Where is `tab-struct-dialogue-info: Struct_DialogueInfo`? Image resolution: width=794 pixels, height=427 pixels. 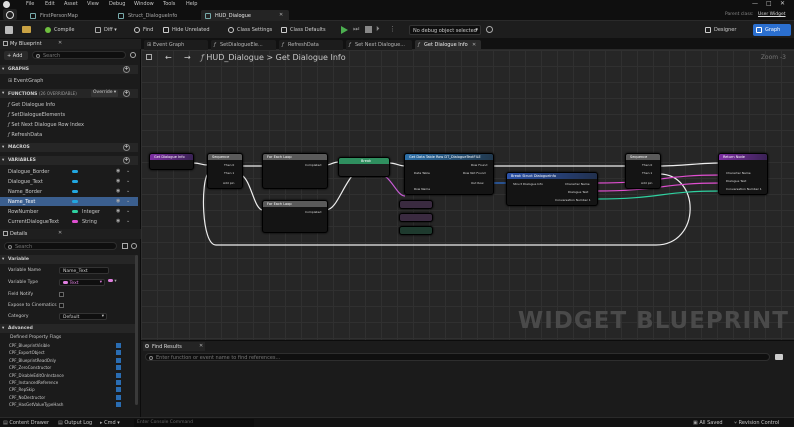 tab-struct-dialogue-info: Struct_DialogueInfo is located at coordinates (147, 15).